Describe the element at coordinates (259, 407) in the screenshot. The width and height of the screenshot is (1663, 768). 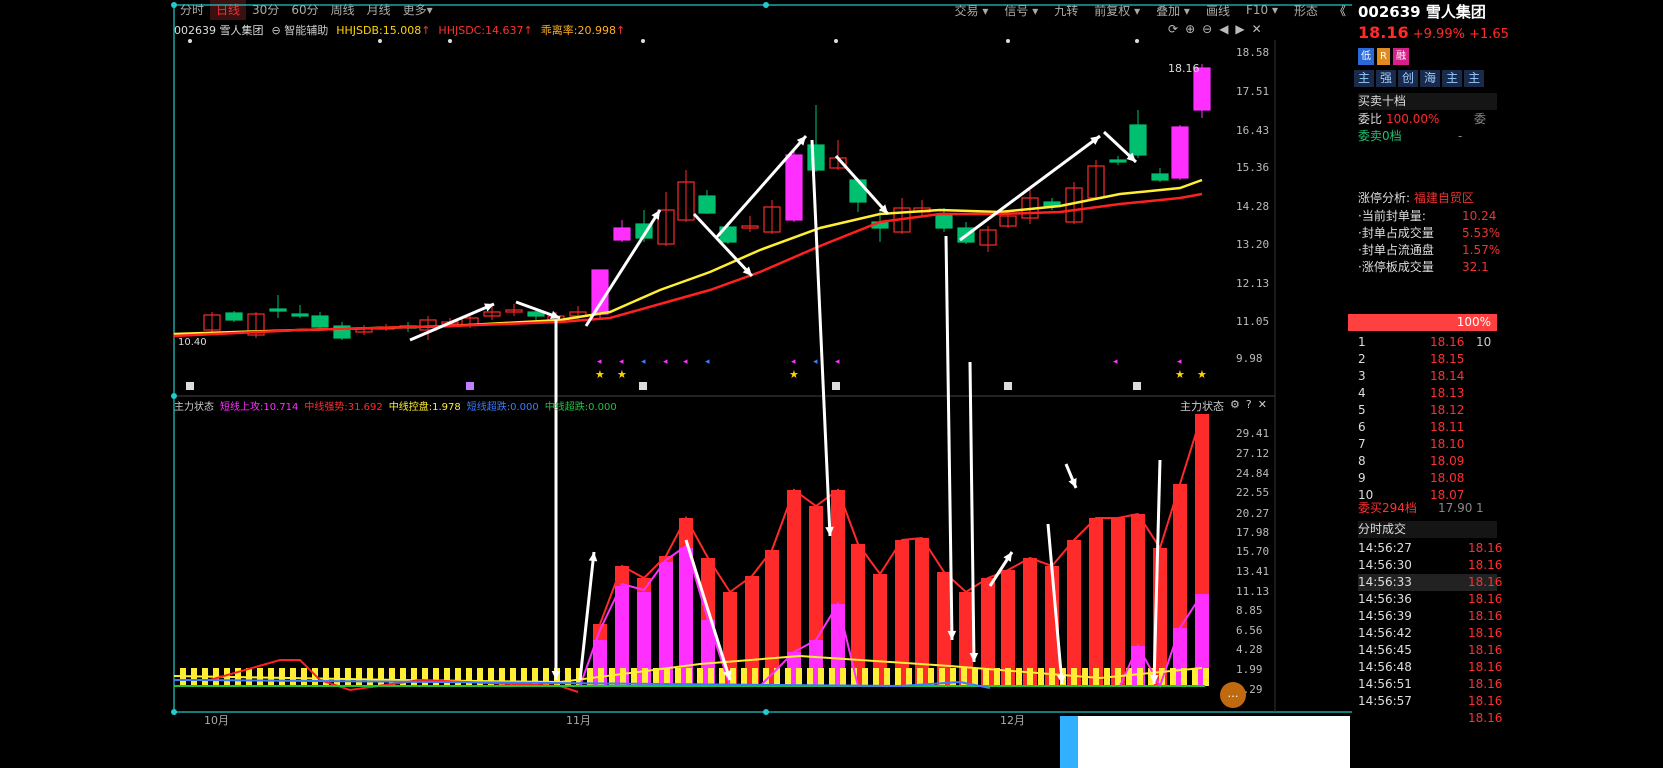
I see `short-up-value: 短线上攻:10.714` at that location.